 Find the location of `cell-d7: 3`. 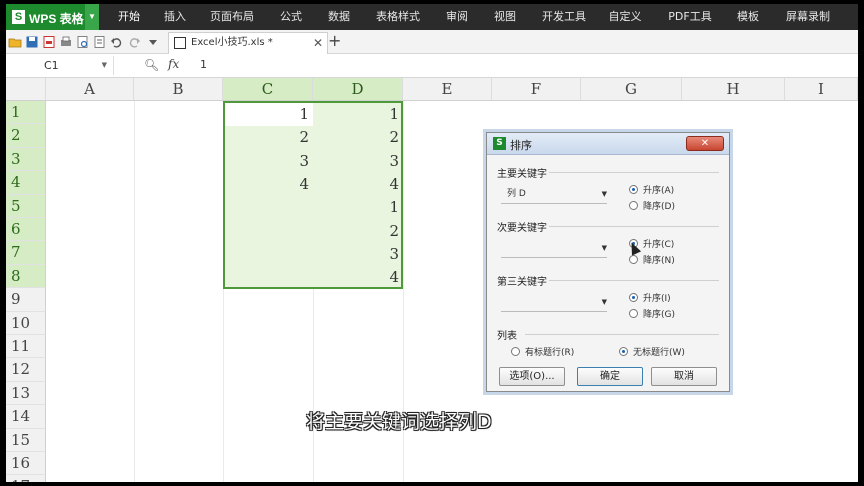

cell-d7: 3 is located at coordinates (356, 254).